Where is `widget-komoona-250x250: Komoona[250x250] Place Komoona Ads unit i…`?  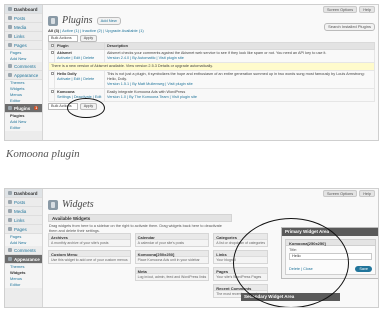 widget-komoona-250x250: Komoona[250x250] Place Komoona Ads unit i… is located at coordinates (172, 257).